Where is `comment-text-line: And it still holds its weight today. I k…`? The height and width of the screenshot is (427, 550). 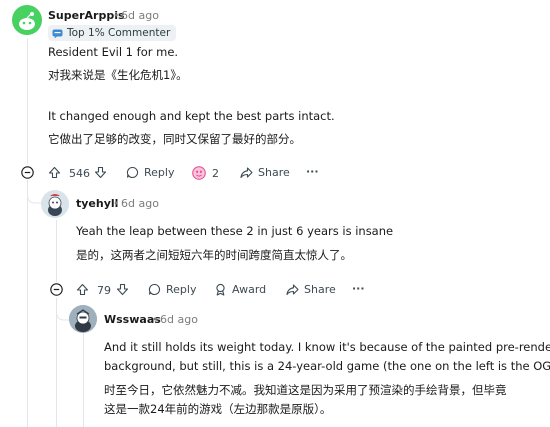
comment-text-line: And it still holds its weight today. I k… is located at coordinates (327, 347).